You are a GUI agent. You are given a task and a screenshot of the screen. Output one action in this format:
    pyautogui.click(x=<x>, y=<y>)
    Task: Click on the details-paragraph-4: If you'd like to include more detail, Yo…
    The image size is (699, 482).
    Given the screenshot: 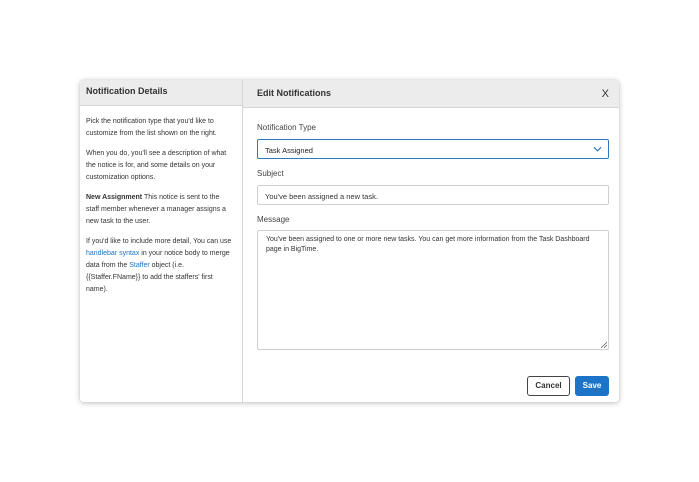 What is the action you would take?
    pyautogui.click(x=160, y=266)
    